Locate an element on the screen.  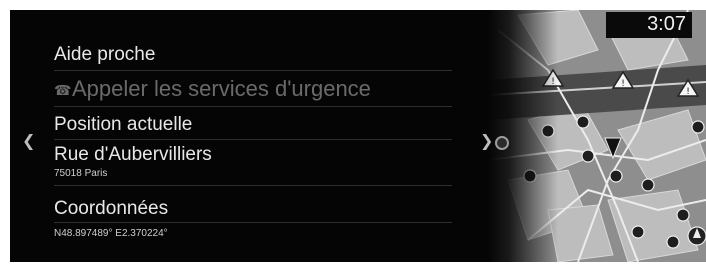
coordinates-heading: Coordonnées is located at coordinates (111, 208).